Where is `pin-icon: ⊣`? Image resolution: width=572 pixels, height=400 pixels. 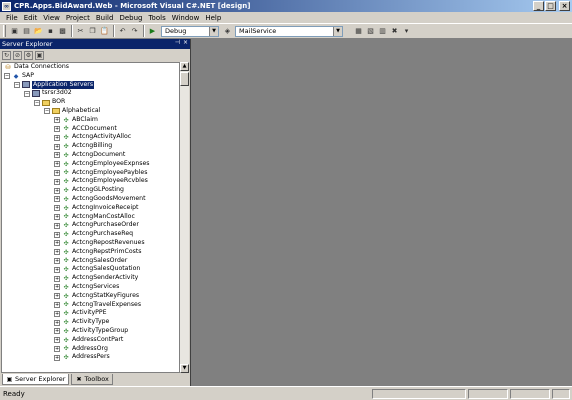 pin-icon: ⊣ is located at coordinates (177, 42).